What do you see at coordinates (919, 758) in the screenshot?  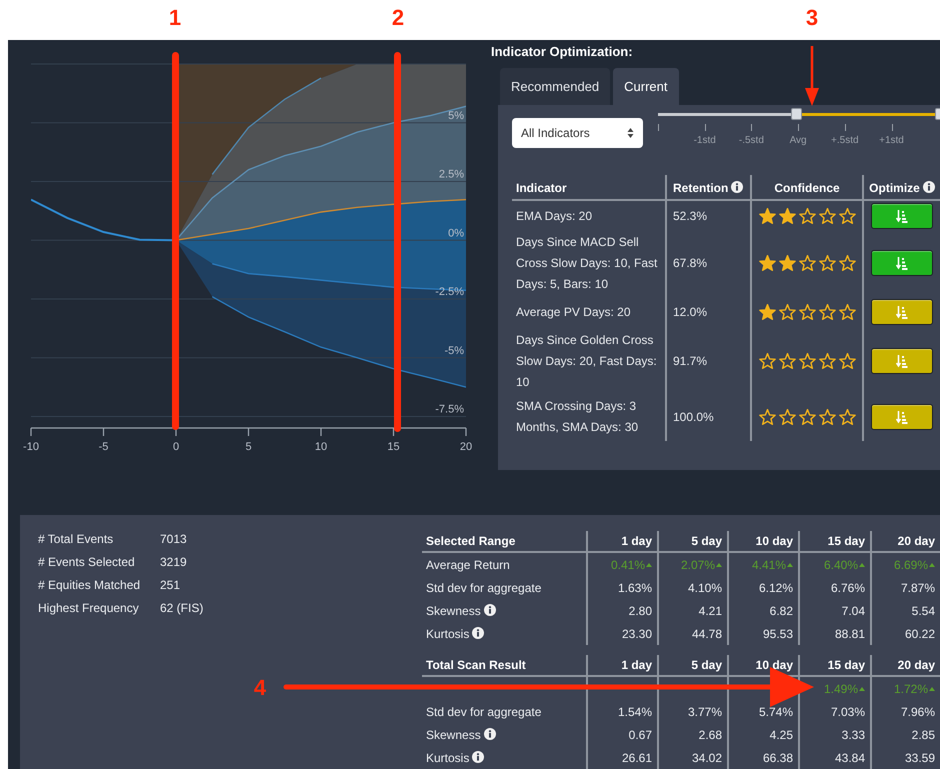 I see `table-cell-text: 33.59` at bounding box center [919, 758].